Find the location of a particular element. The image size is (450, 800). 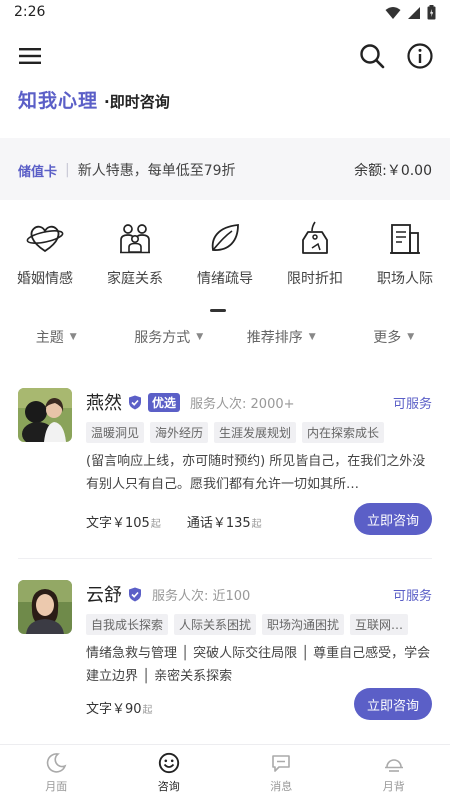

category-row: 婚姻情感 家庭关系 情绪疏导 限时折扣 职场人际 is located at coordinates (225, 258).